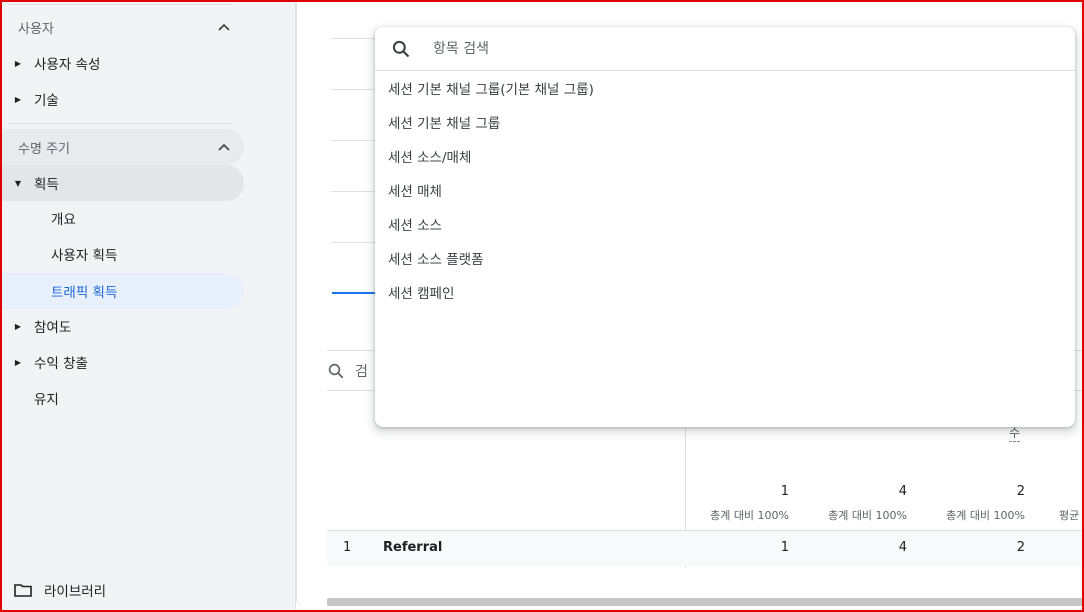  Describe the element at coordinates (122, 99) in the screenshot. I see `sidebar-item-tech: ▶ 기술` at that location.